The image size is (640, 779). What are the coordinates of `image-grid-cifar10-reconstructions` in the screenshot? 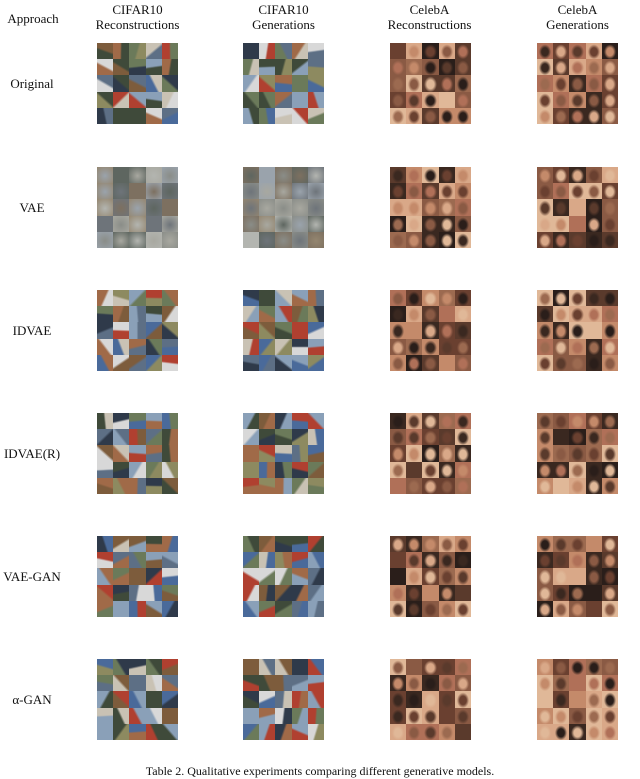 It's located at (137, 330).